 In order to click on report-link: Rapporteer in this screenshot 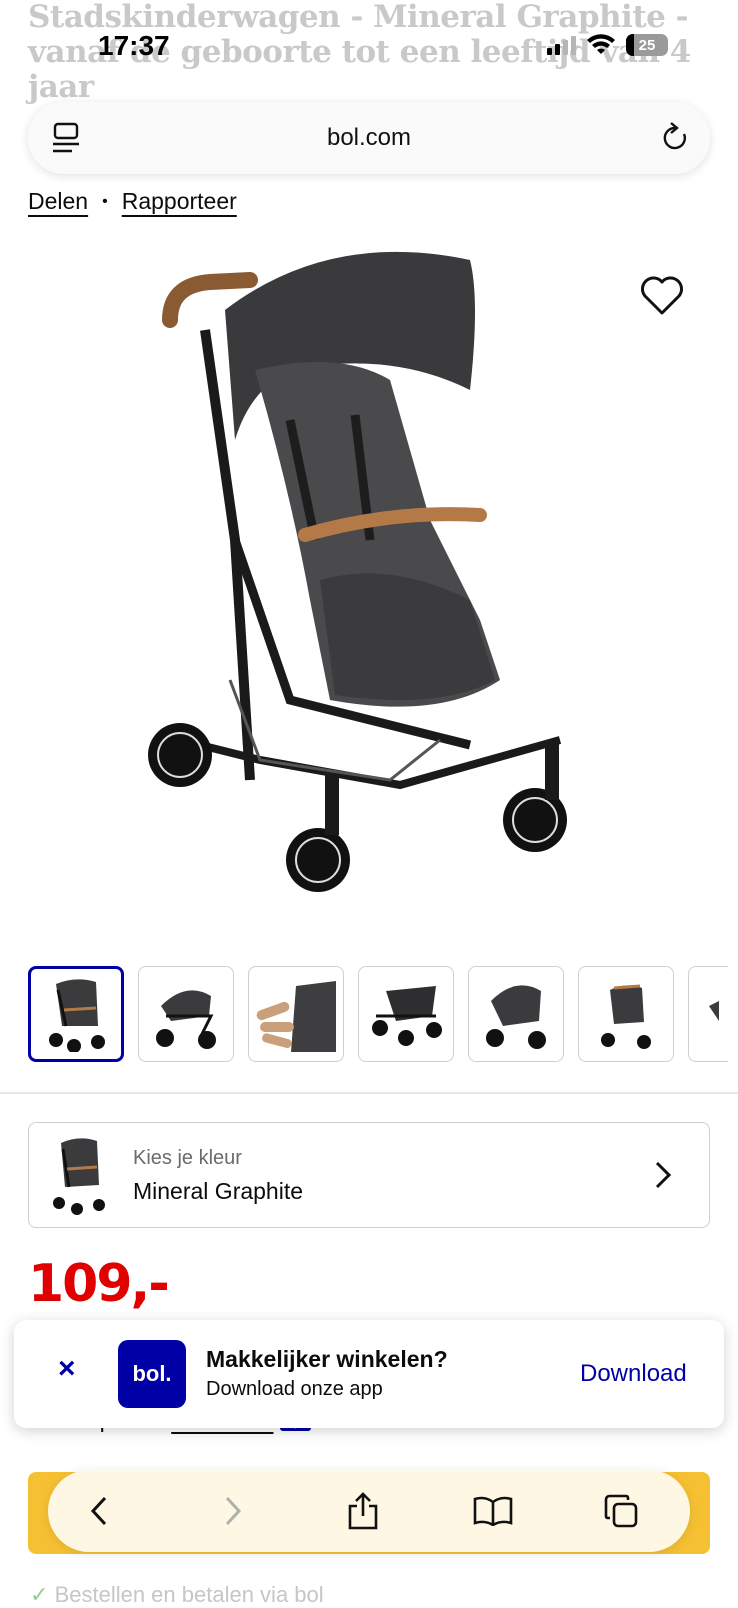, I will do `click(179, 201)`.